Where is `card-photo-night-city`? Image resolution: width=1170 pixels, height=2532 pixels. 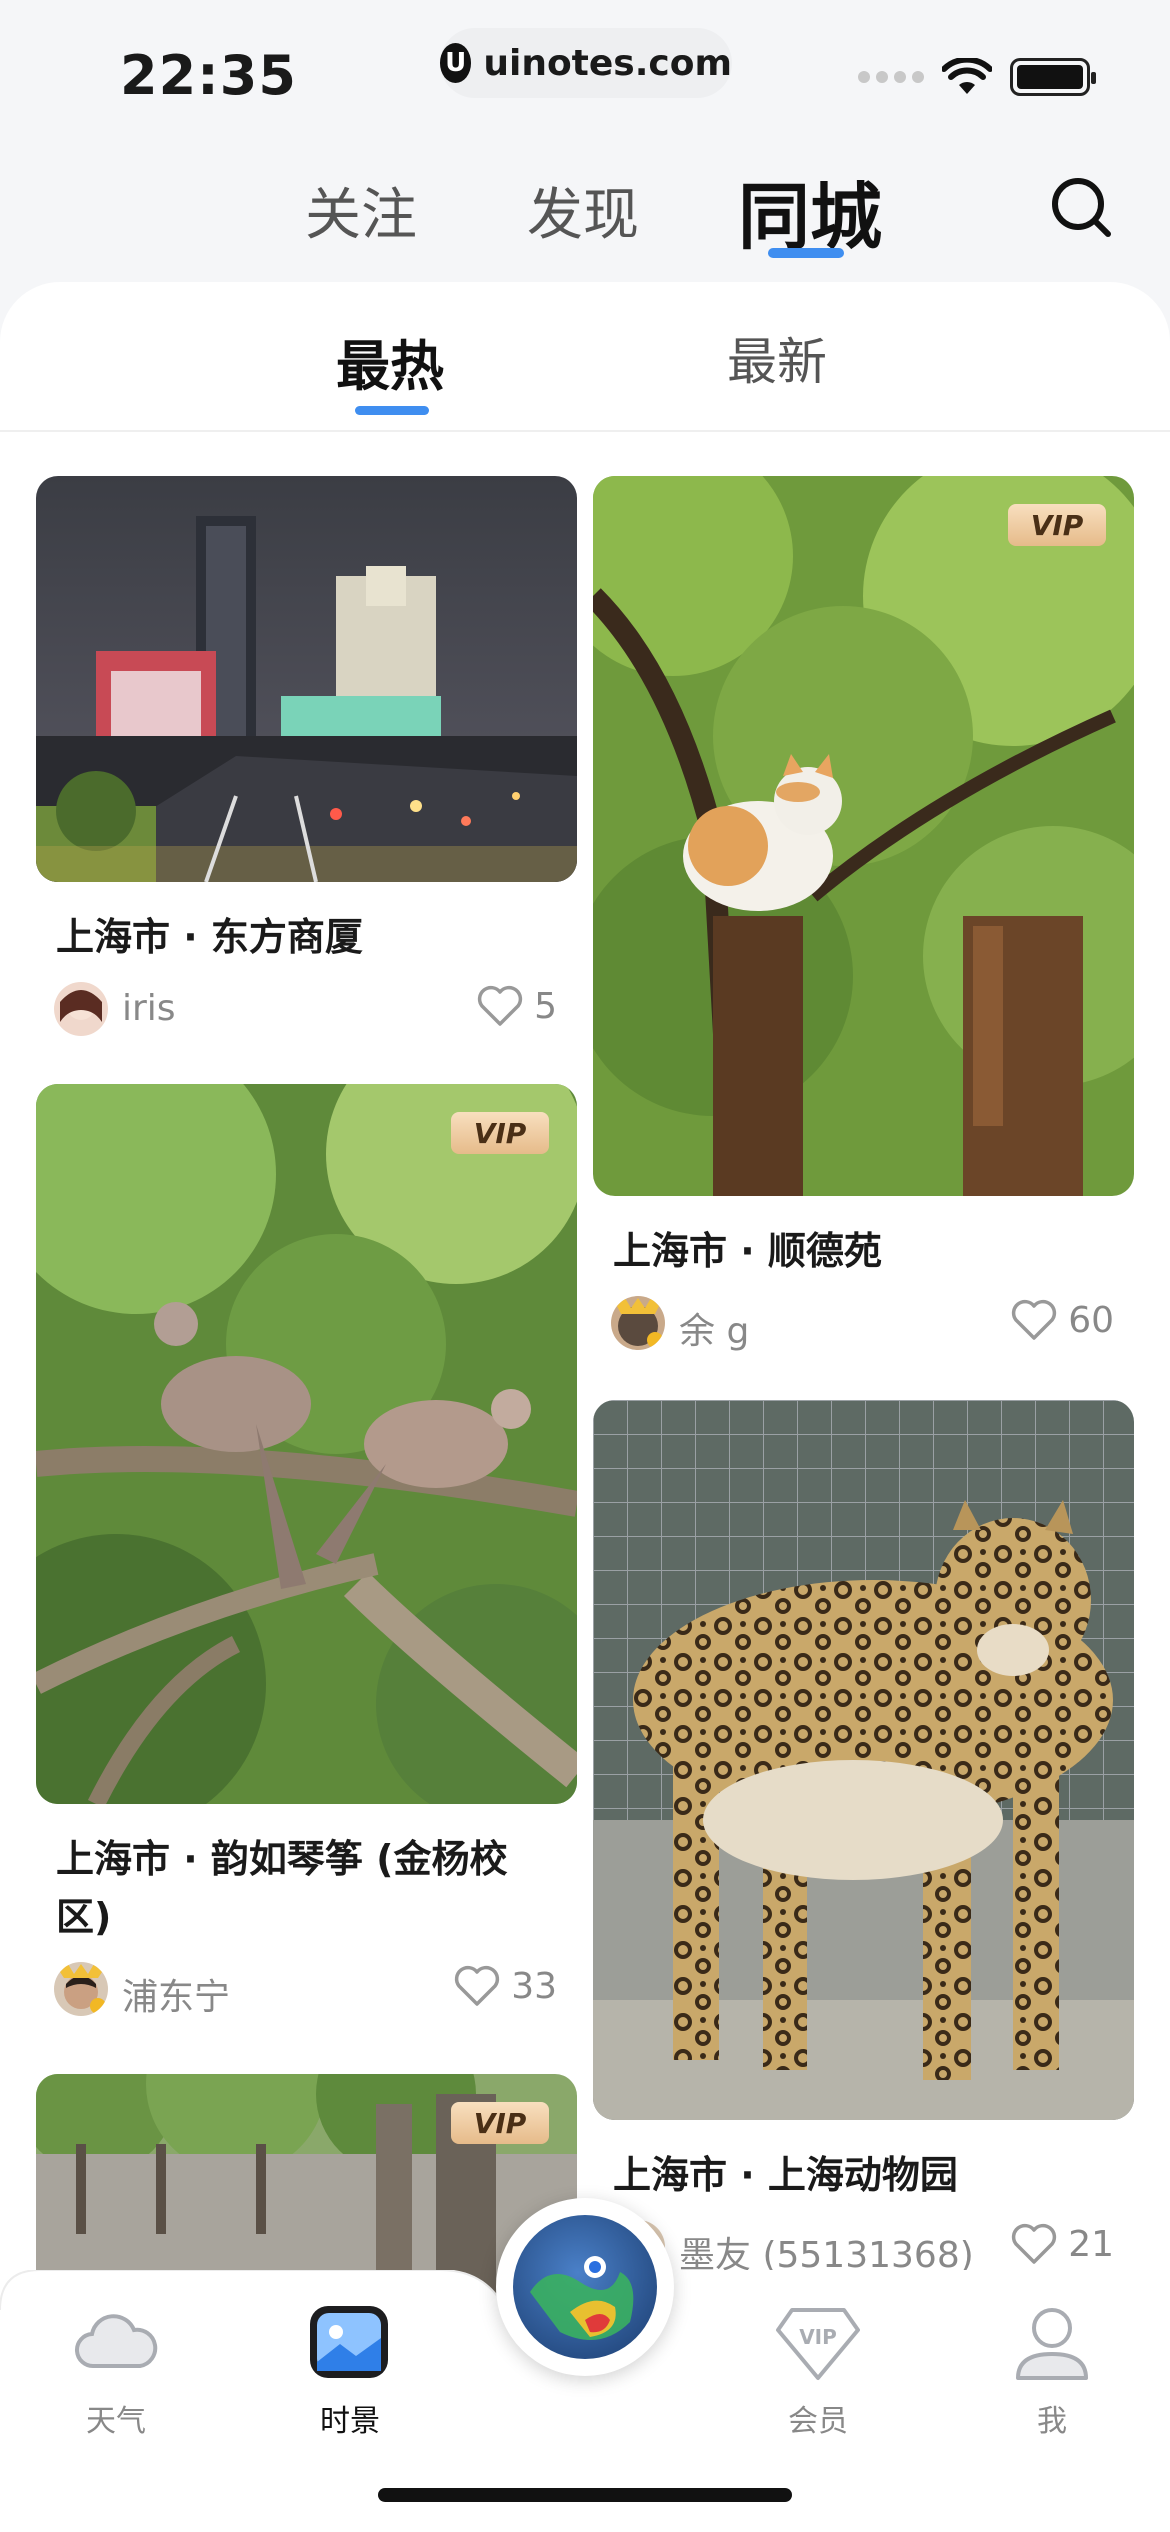 card-photo-night-city is located at coordinates (306, 679).